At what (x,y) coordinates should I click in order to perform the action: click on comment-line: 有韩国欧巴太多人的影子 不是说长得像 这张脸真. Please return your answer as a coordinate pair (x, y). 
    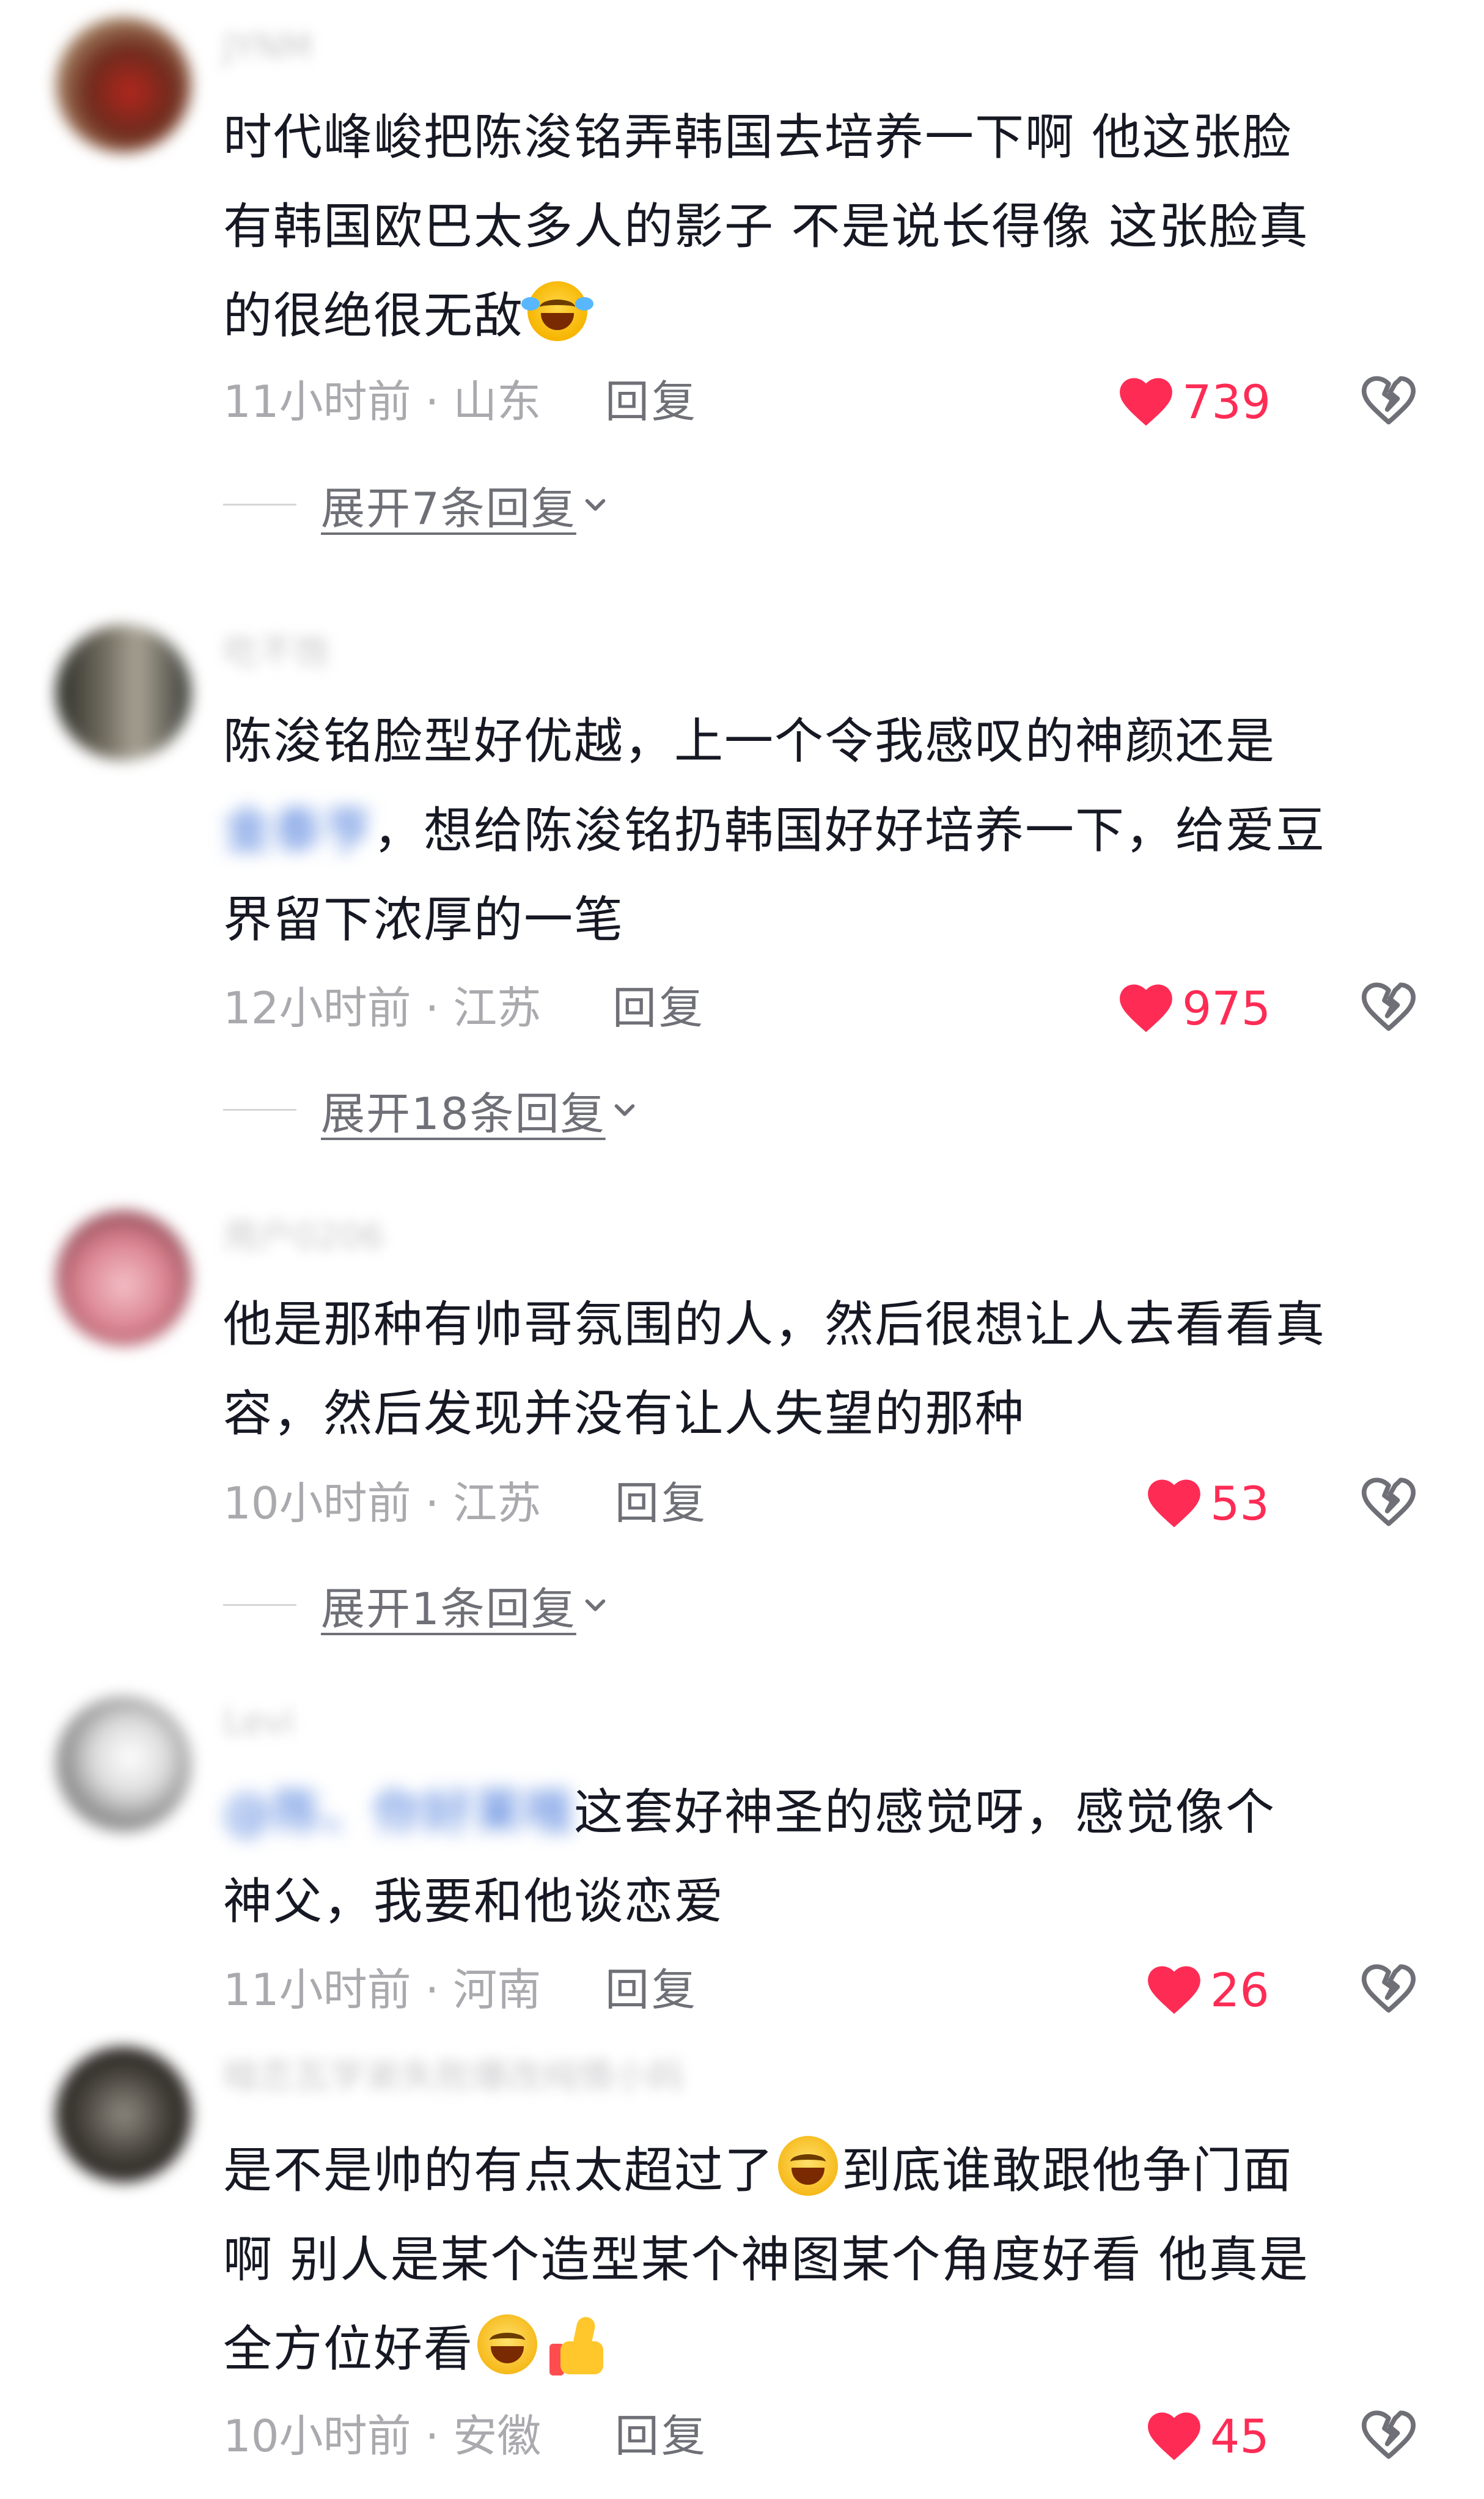
    Looking at the image, I should click on (766, 226).